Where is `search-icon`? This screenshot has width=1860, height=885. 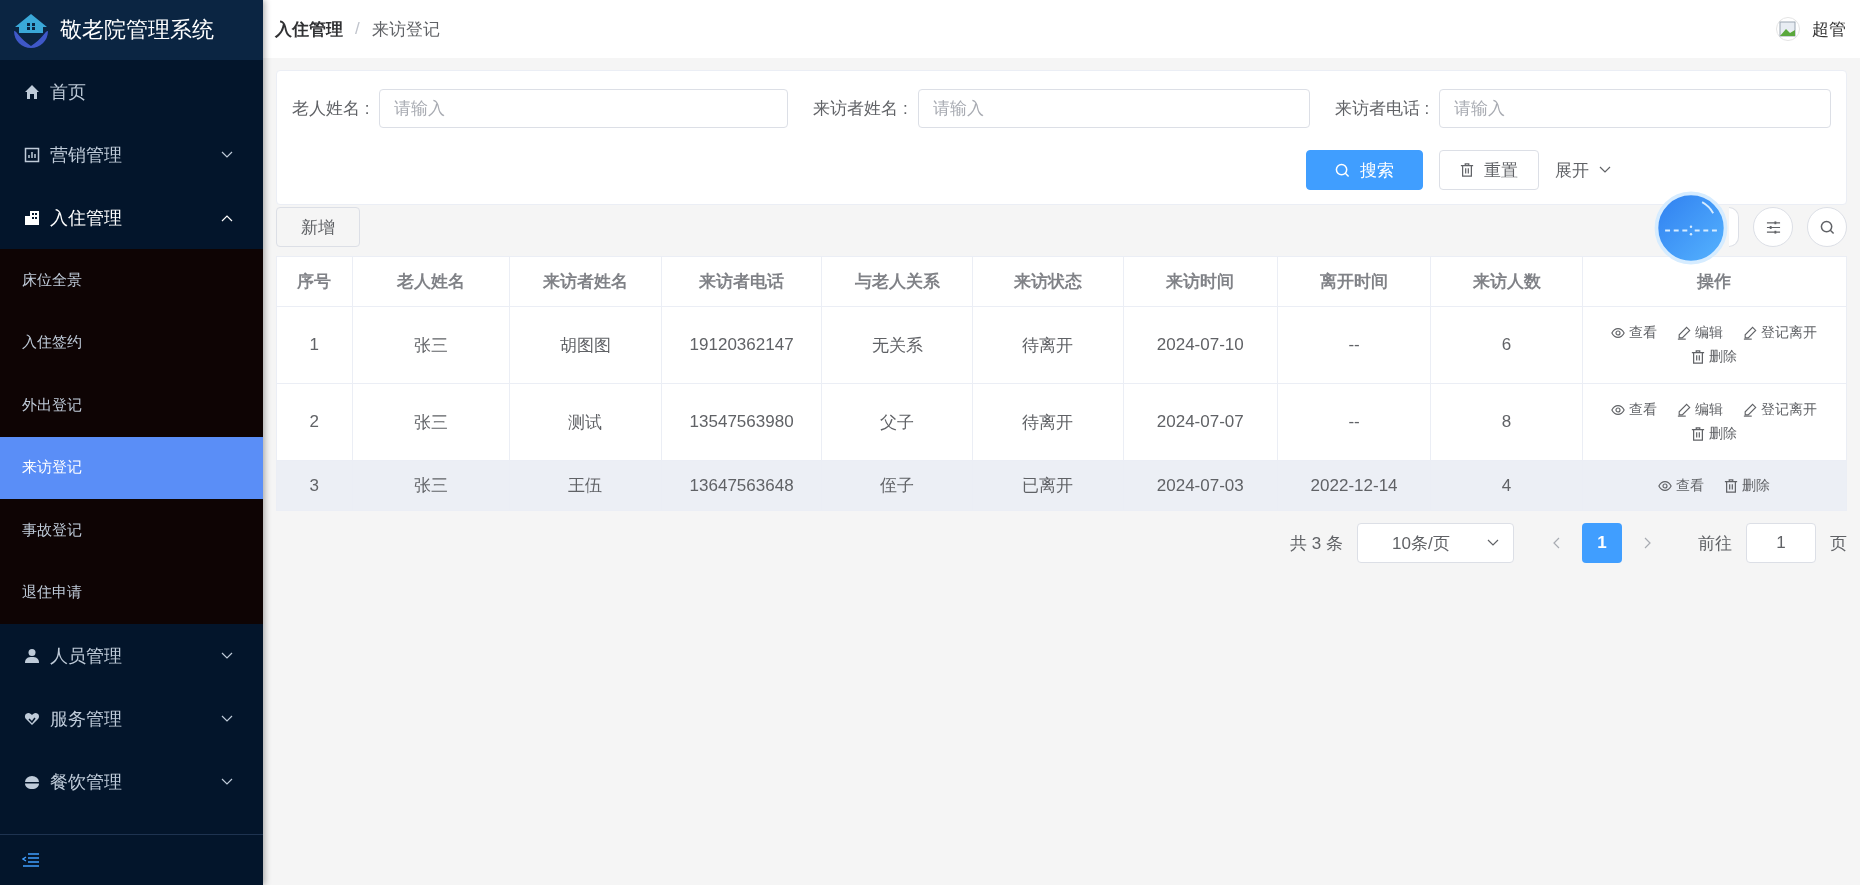 search-icon is located at coordinates (1342, 170).